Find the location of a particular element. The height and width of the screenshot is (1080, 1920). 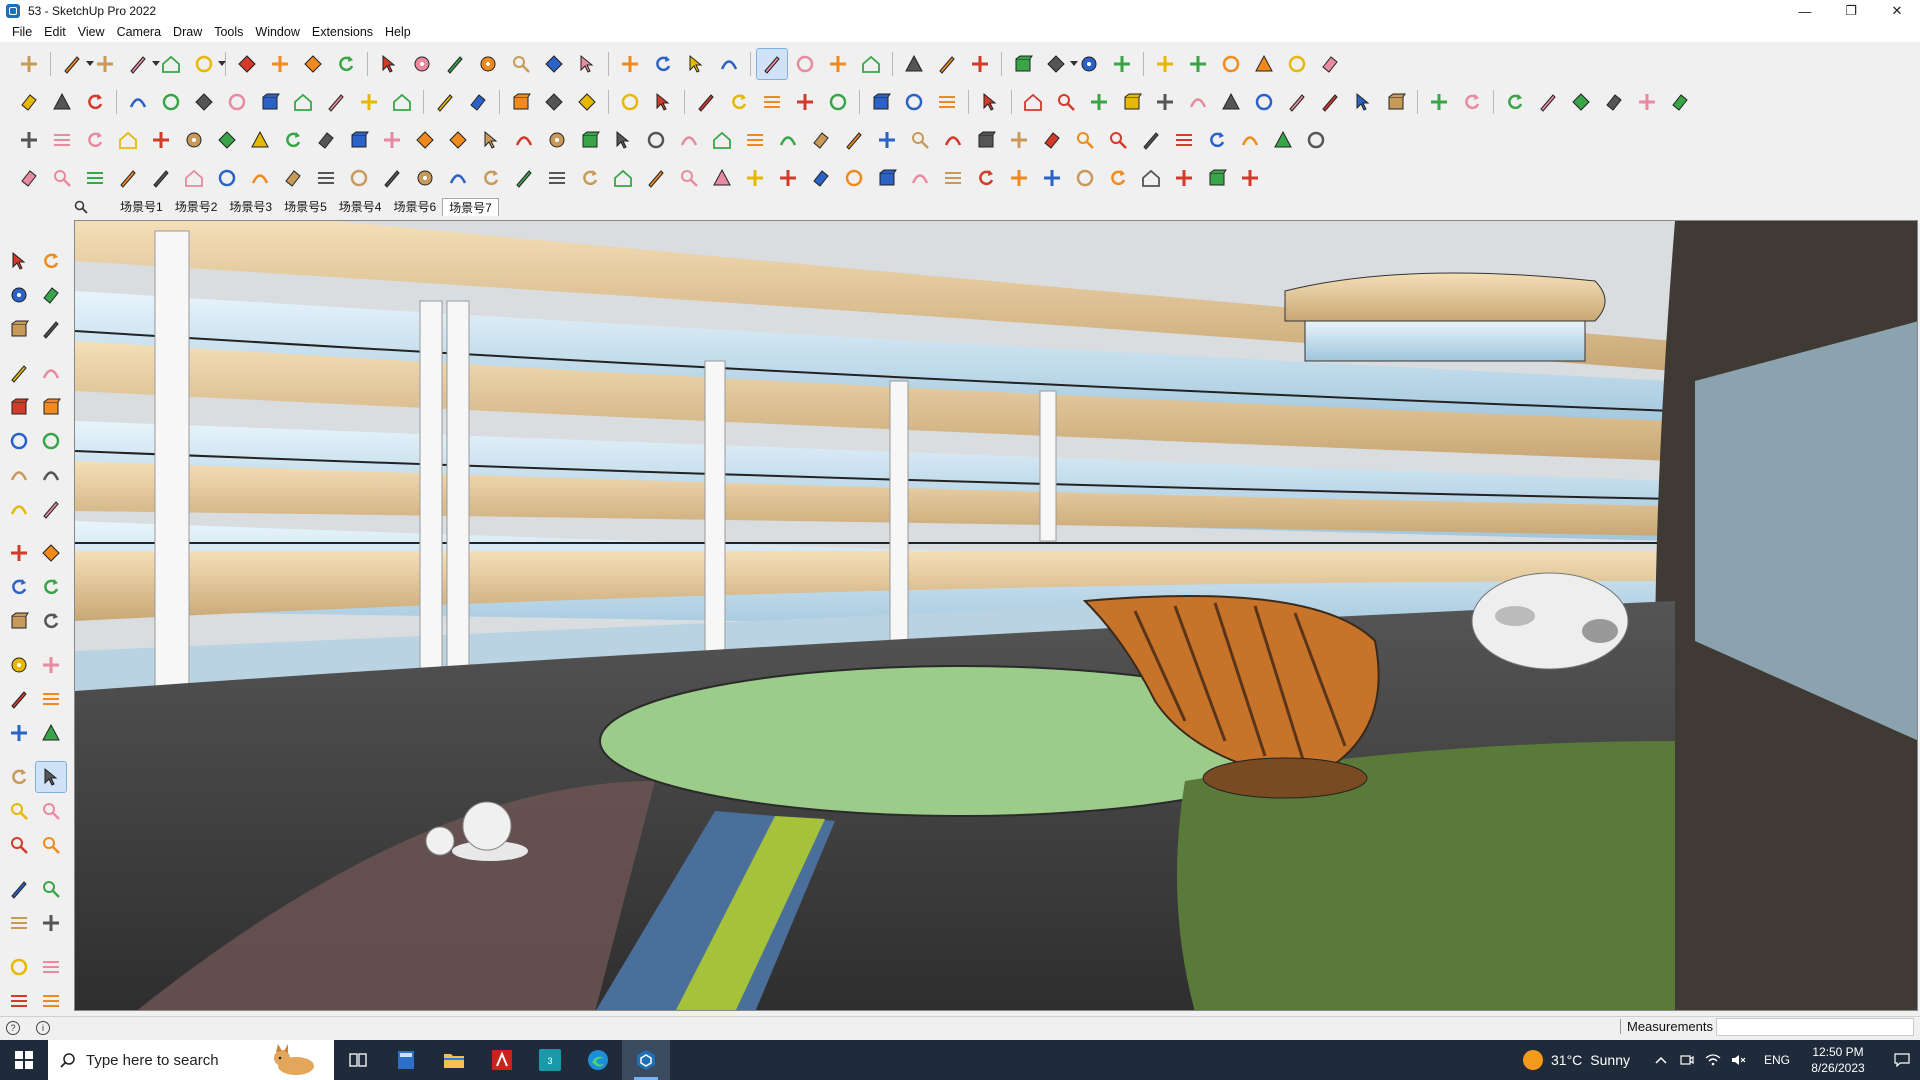

weather-widget: 31°C Sunny is located at coordinates (1576, 1060).